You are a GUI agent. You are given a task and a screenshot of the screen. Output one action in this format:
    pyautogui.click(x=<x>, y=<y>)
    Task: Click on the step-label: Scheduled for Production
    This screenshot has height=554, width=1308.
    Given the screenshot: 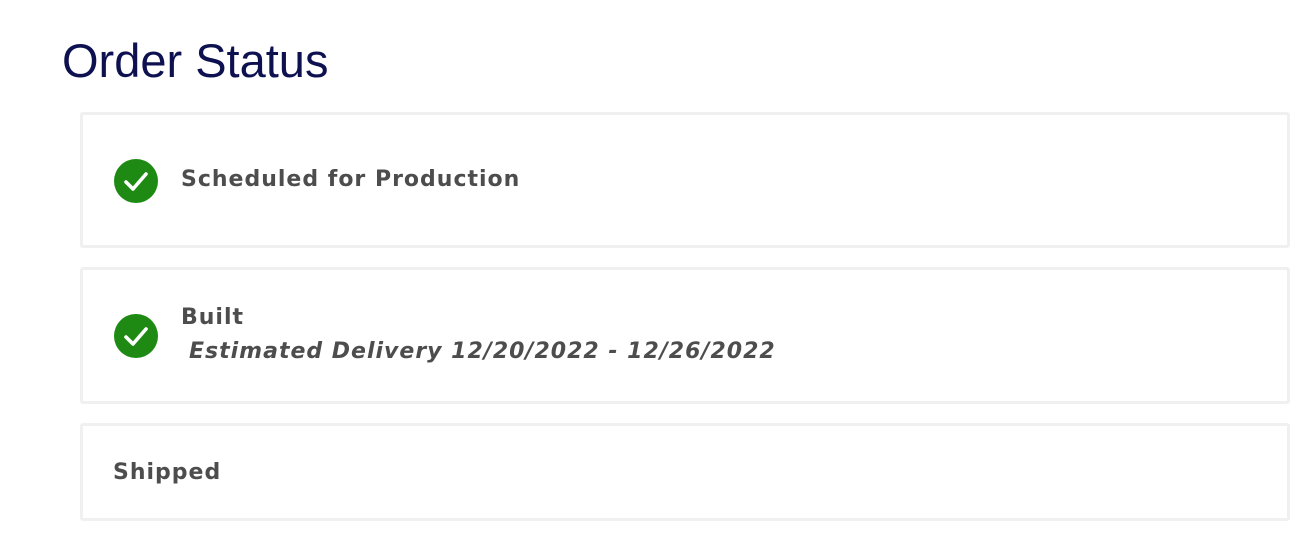 What is the action you would take?
    pyautogui.click(x=351, y=179)
    